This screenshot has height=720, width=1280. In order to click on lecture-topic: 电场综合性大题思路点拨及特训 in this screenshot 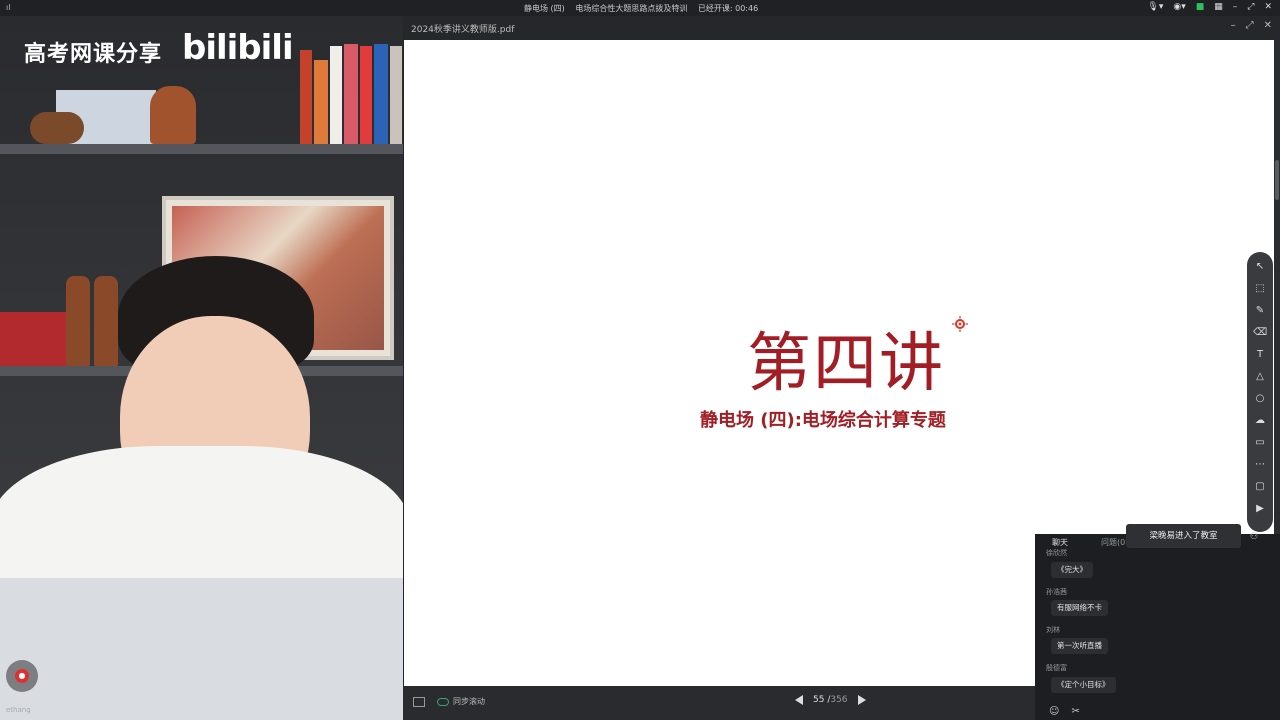, I will do `click(631, 8)`.